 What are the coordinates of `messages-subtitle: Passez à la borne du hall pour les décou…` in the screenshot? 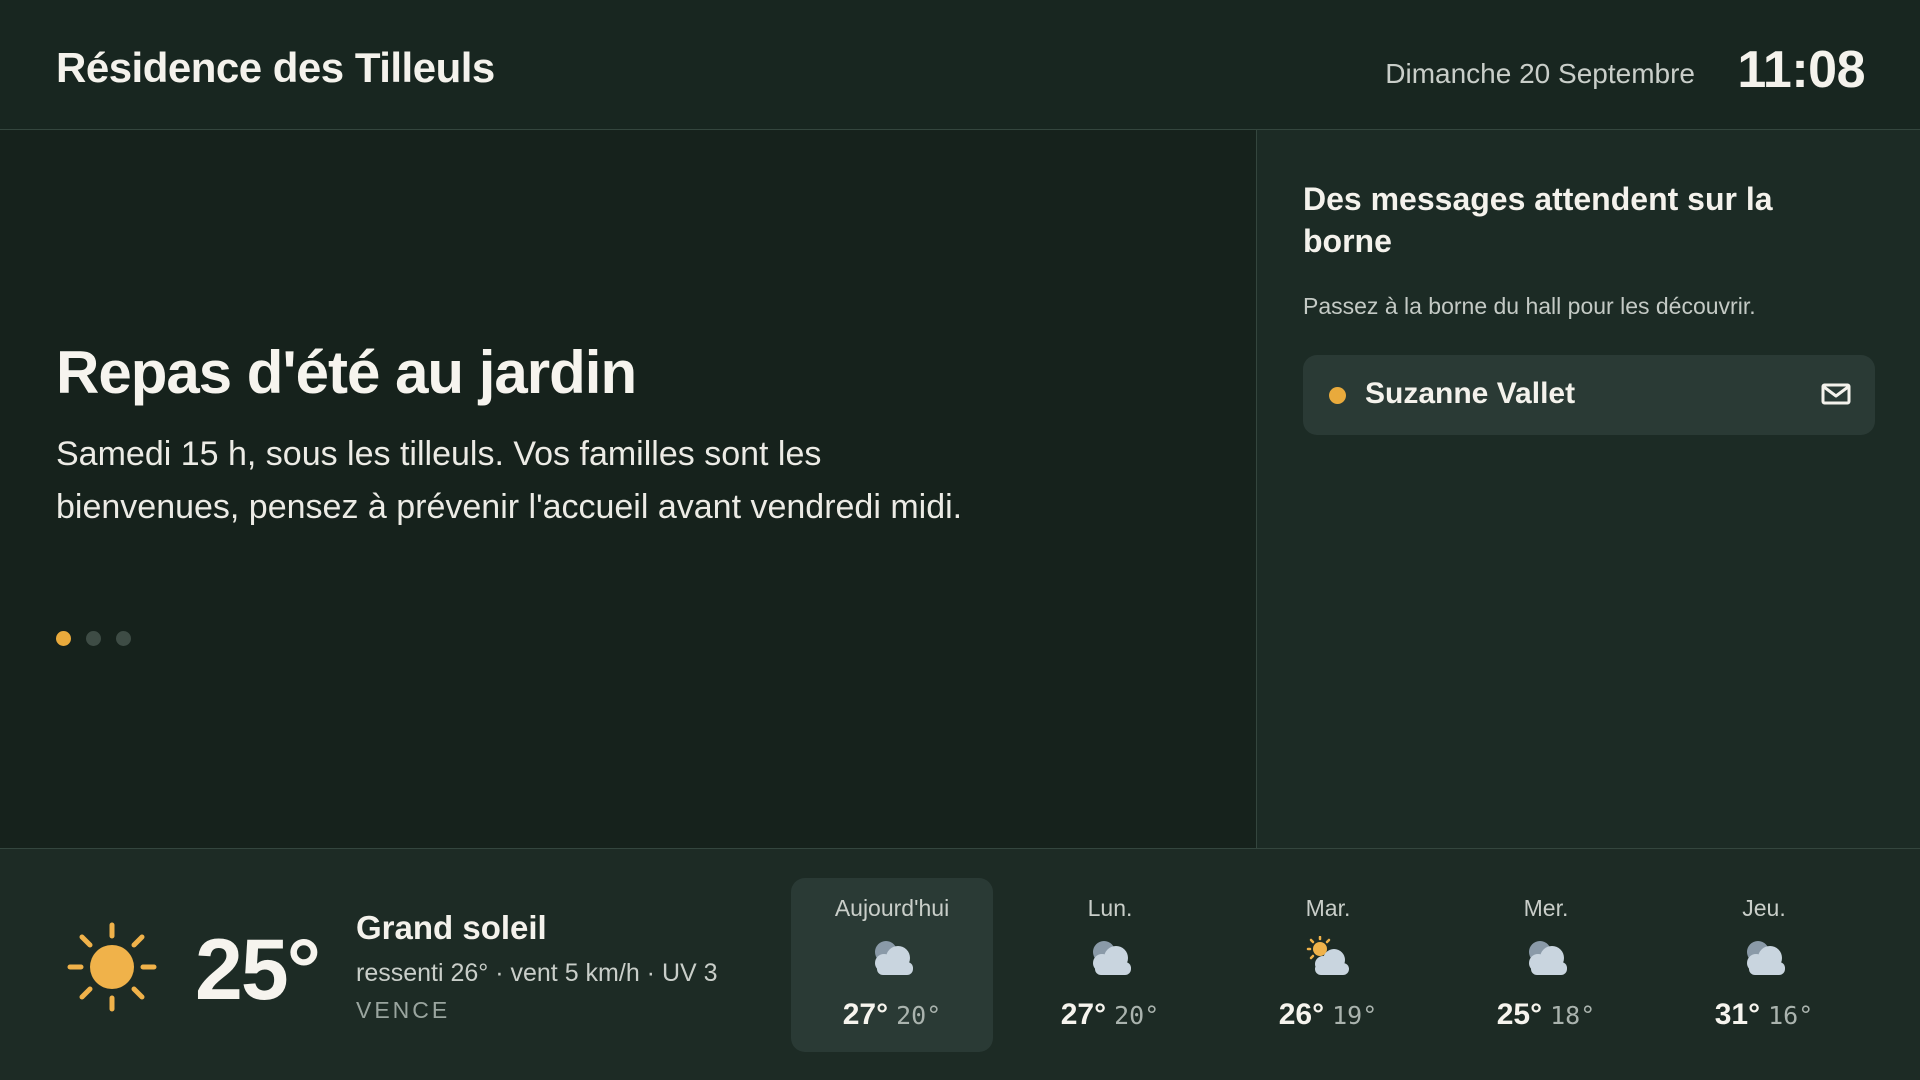 It's located at (1529, 306).